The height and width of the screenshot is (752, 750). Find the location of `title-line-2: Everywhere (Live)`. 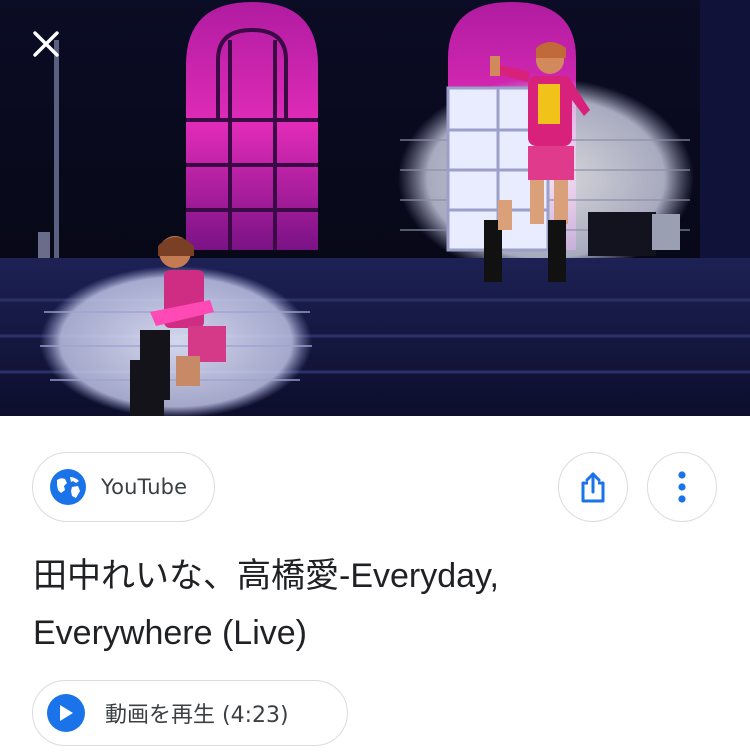

title-line-2: Everywhere (Live) is located at coordinates (170, 633).